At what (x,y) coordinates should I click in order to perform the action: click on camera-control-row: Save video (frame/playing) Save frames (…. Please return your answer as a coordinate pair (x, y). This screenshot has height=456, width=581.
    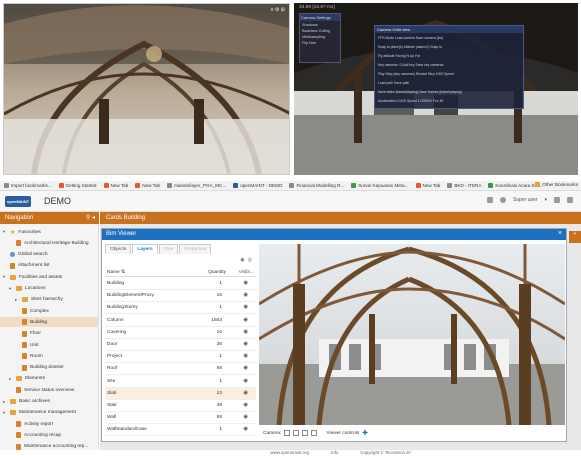
    Looking at the image, I should click on (449, 92).